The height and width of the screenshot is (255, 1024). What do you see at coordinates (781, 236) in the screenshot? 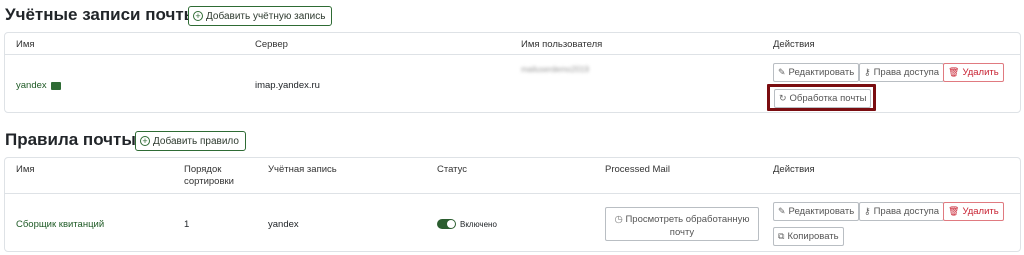
I see `copy-icon: ⧉` at bounding box center [781, 236].